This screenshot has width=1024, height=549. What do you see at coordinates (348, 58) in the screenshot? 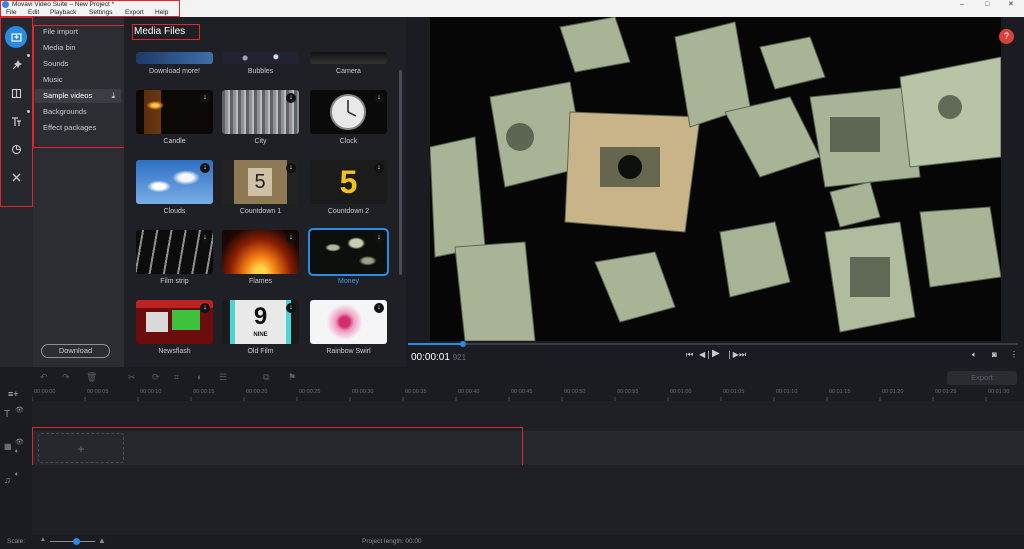
I see `media-thumb-camera` at bounding box center [348, 58].